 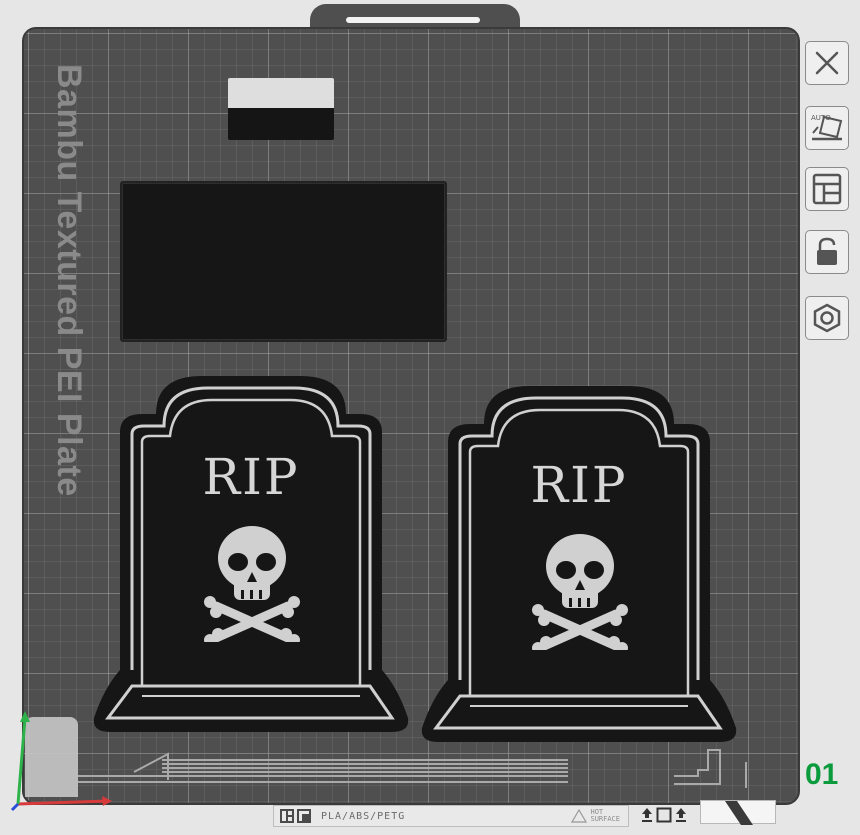 I want to click on arrange-layout-icon, so click(x=827, y=189).